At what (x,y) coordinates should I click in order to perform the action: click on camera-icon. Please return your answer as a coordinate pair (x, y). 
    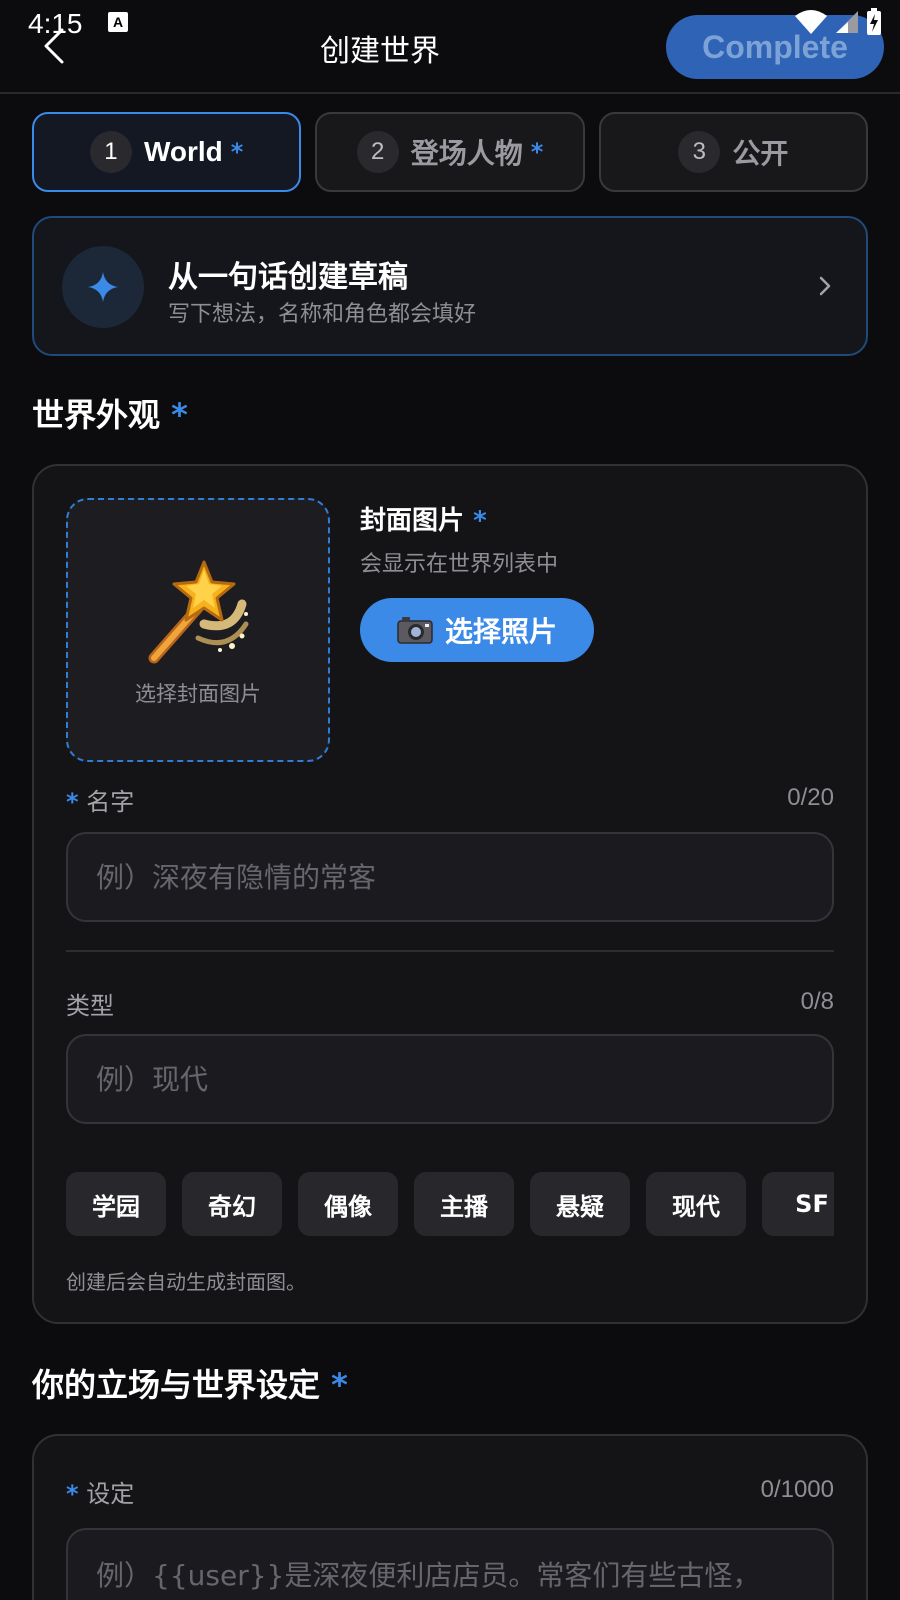
    Looking at the image, I should click on (415, 630).